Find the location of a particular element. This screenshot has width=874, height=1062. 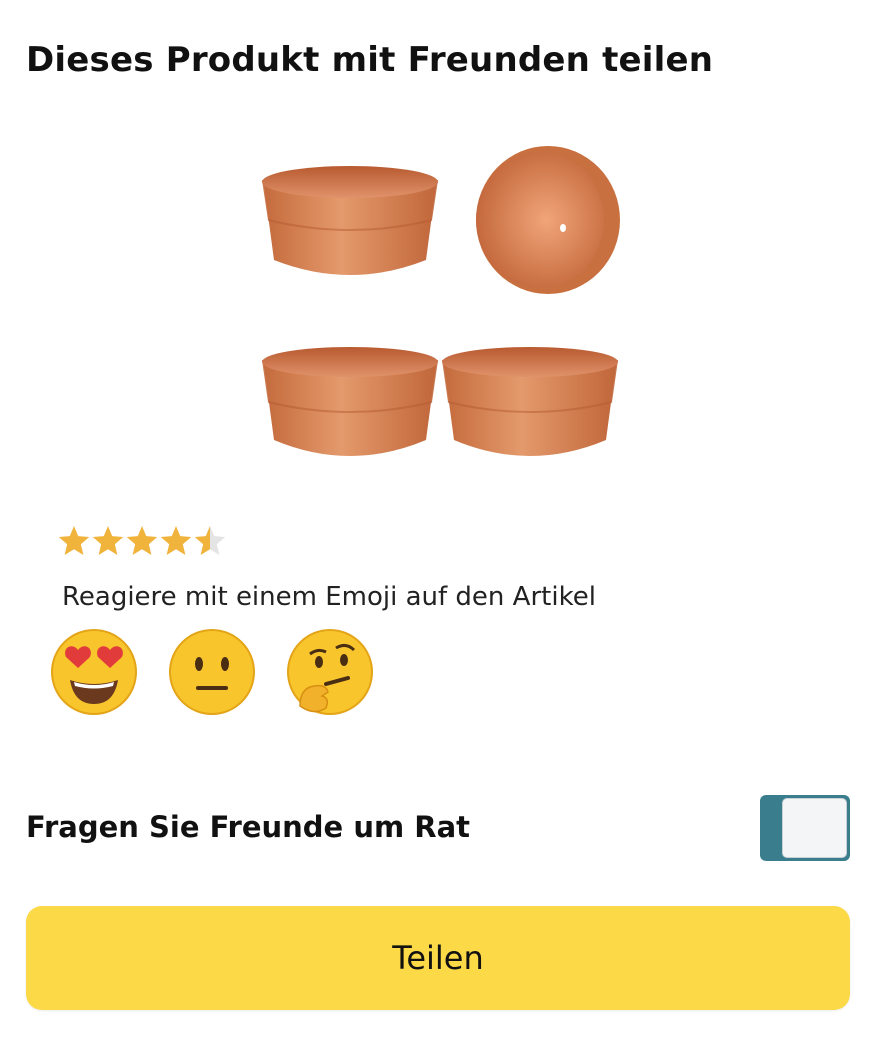

heart-eyes-emoji-button is located at coordinates (94, 672).